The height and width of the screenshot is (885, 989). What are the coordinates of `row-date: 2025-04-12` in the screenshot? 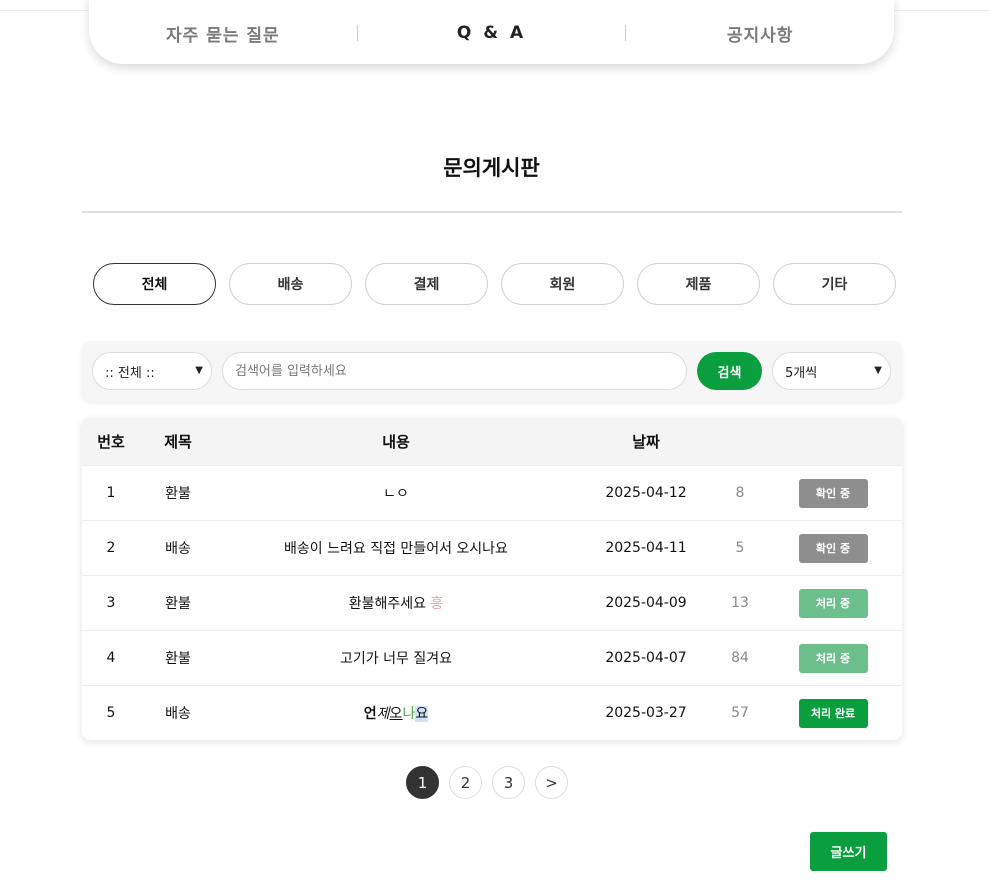 It's located at (646, 493).